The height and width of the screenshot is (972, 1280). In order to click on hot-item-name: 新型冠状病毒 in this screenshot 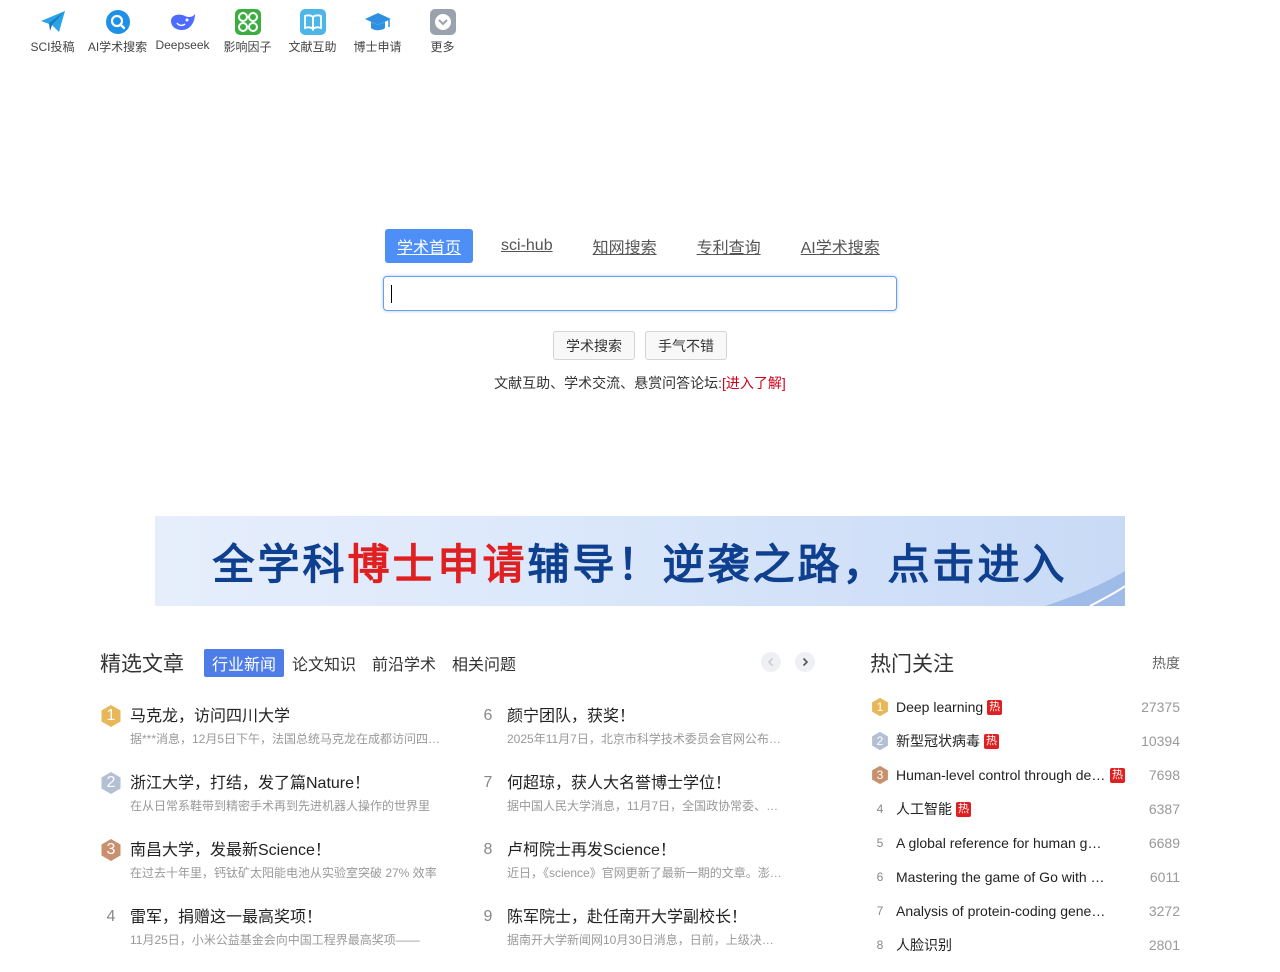, I will do `click(938, 741)`.